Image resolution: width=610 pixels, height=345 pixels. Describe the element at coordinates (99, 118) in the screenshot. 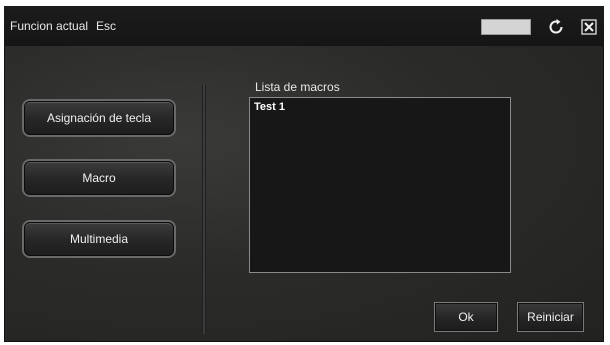

I see `key-assignment-button: Asignación de tecla` at that location.